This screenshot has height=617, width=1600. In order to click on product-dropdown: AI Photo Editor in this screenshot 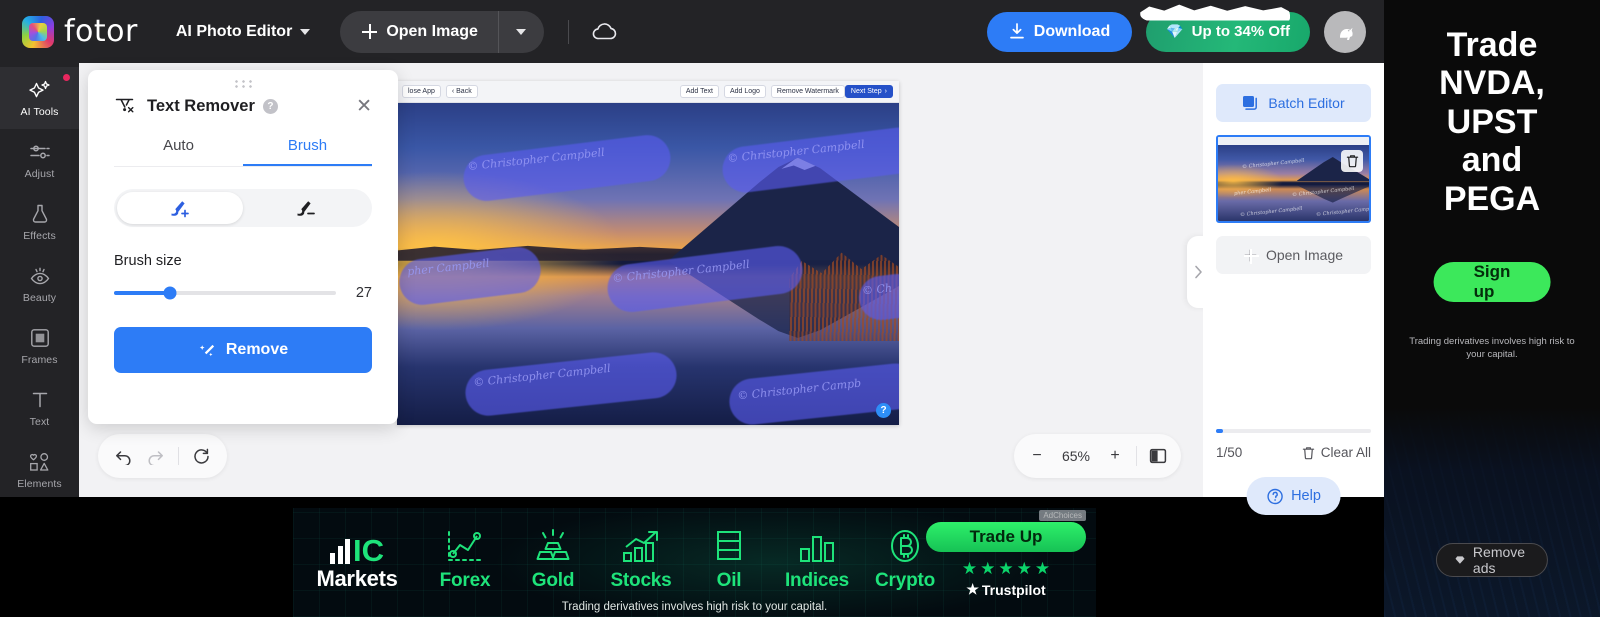, I will do `click(243, 31)`.